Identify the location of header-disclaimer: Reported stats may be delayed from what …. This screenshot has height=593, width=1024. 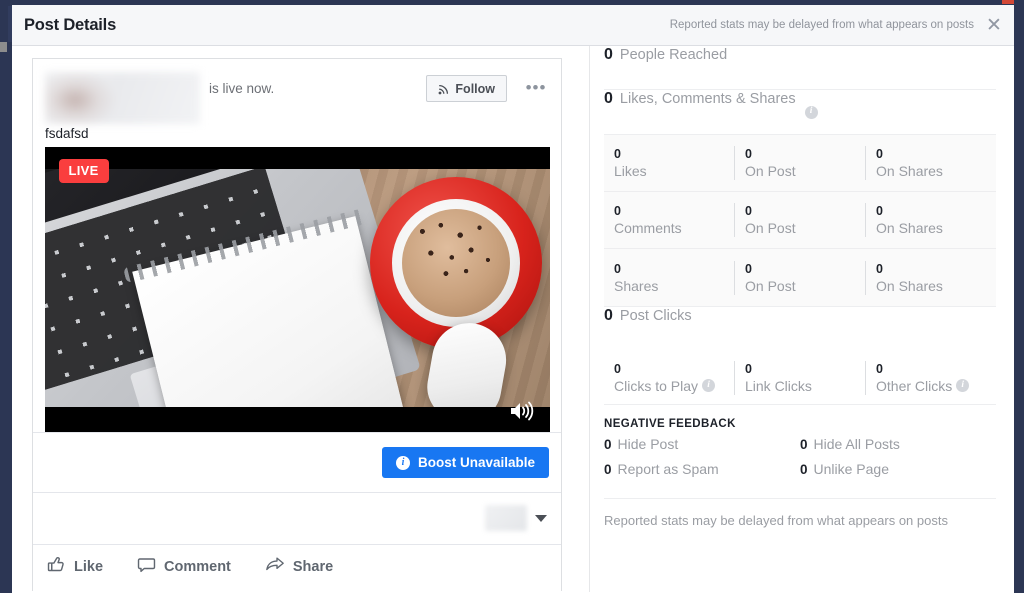
(821, 25).